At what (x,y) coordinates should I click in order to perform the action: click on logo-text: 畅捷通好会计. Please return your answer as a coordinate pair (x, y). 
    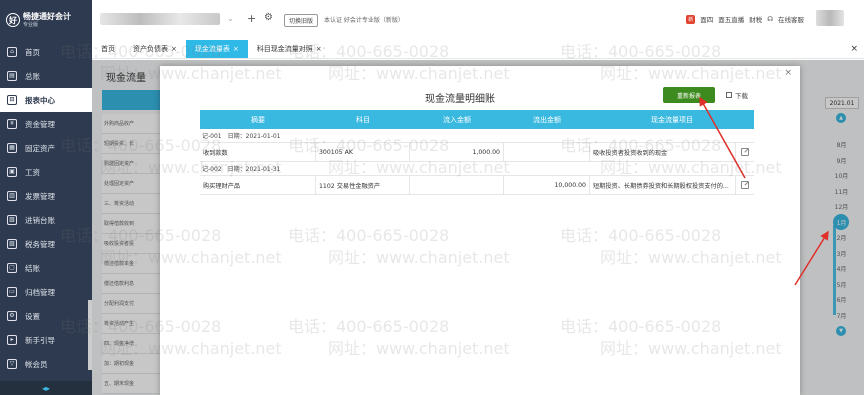
    Looking at the image, I should click on (47, 17).